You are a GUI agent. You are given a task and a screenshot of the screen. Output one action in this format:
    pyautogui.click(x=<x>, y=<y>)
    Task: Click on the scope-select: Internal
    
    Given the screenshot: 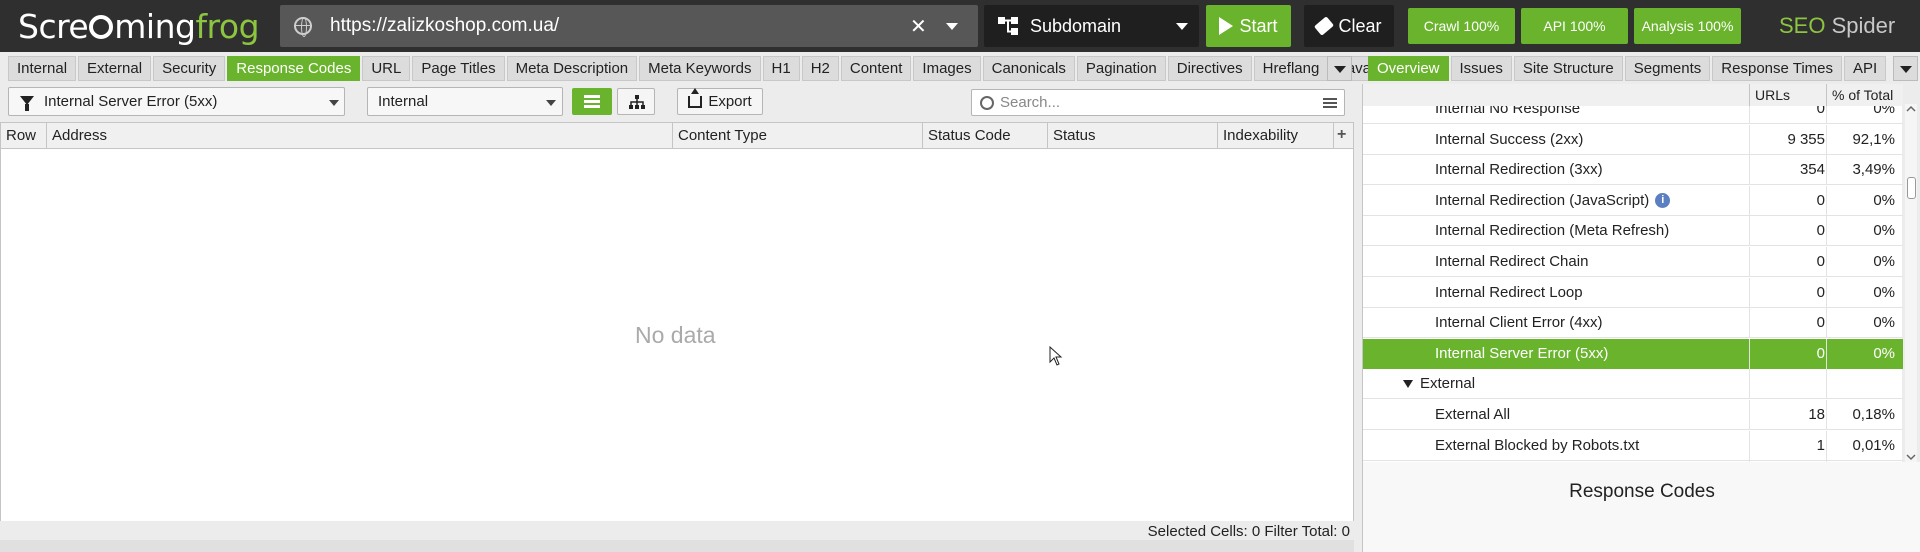 What is the action you would take?
    pyautogui.click(x=465, y=101)
    